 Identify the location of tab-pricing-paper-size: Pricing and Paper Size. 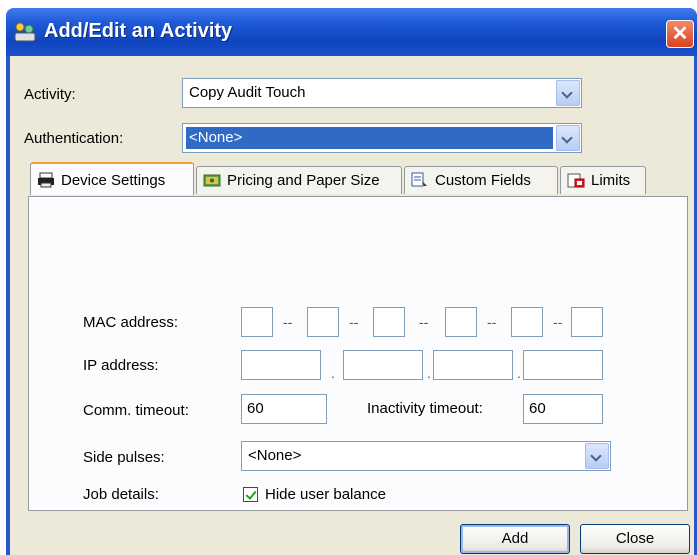
(299, 180).